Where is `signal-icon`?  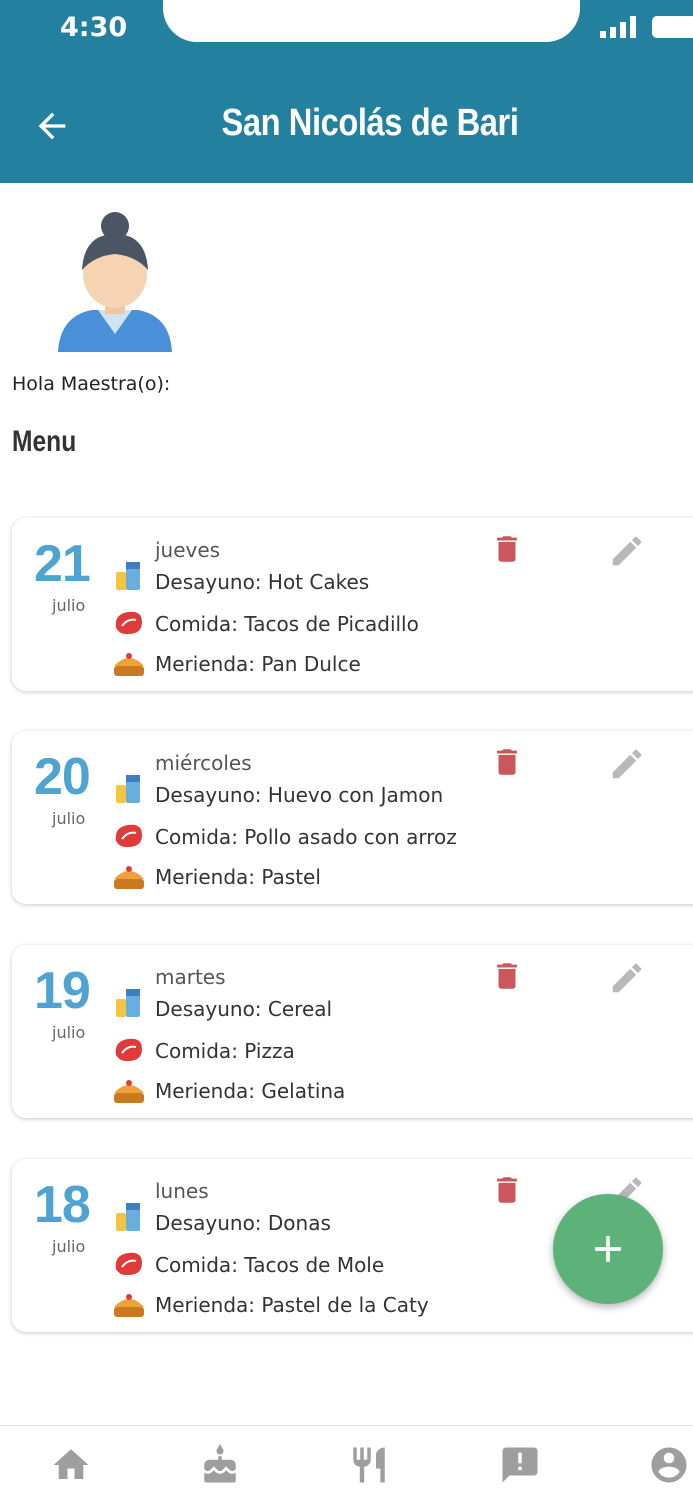 signal-icon is located at coordinates (618, 27).